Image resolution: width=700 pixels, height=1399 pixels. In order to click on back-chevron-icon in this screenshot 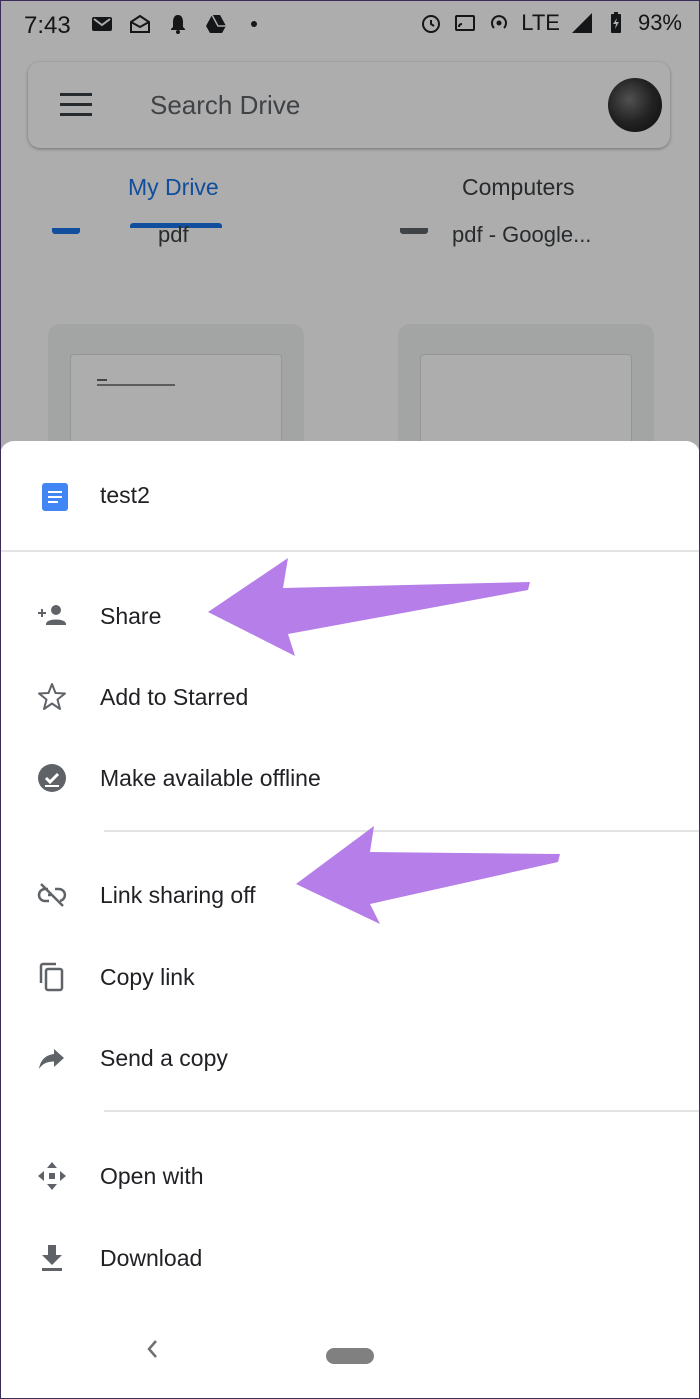, I will do `click(153, 1349)`.